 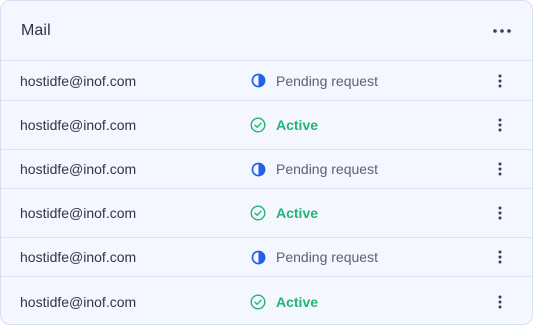 I want to click on more-options-button, so click(x=502, y=31).